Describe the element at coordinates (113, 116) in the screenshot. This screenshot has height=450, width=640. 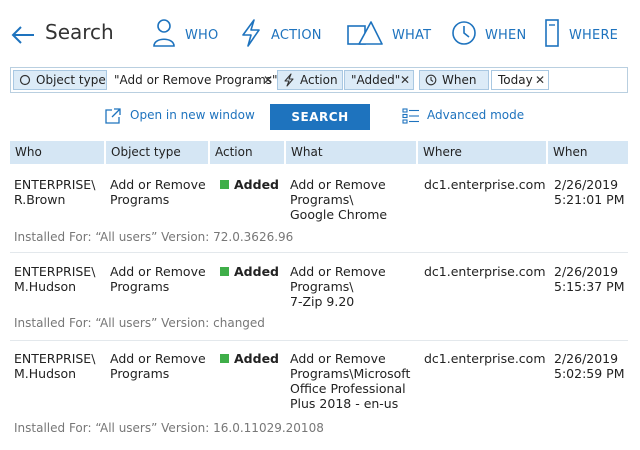
I see `external-window-icon` at that location.